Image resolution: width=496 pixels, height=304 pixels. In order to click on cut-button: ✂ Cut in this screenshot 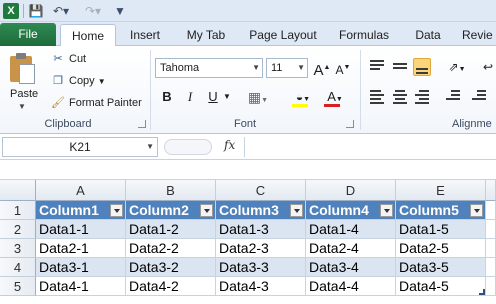, I will do `click(68, 59)`.